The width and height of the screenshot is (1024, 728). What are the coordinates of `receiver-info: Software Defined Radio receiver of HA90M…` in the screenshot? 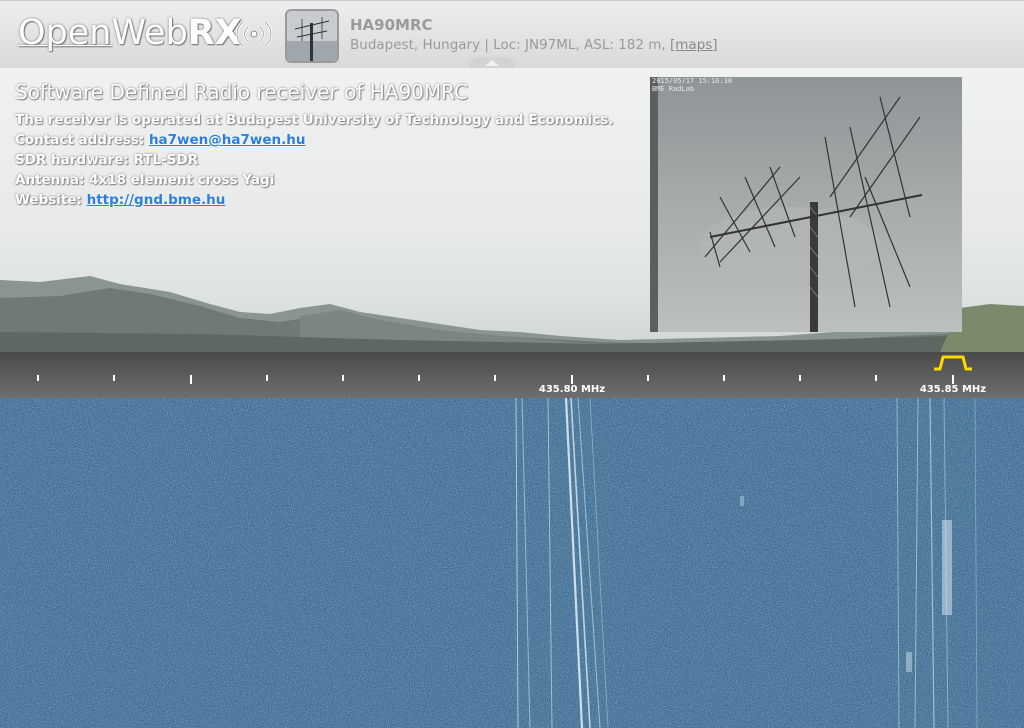 It's located at (314, 145).